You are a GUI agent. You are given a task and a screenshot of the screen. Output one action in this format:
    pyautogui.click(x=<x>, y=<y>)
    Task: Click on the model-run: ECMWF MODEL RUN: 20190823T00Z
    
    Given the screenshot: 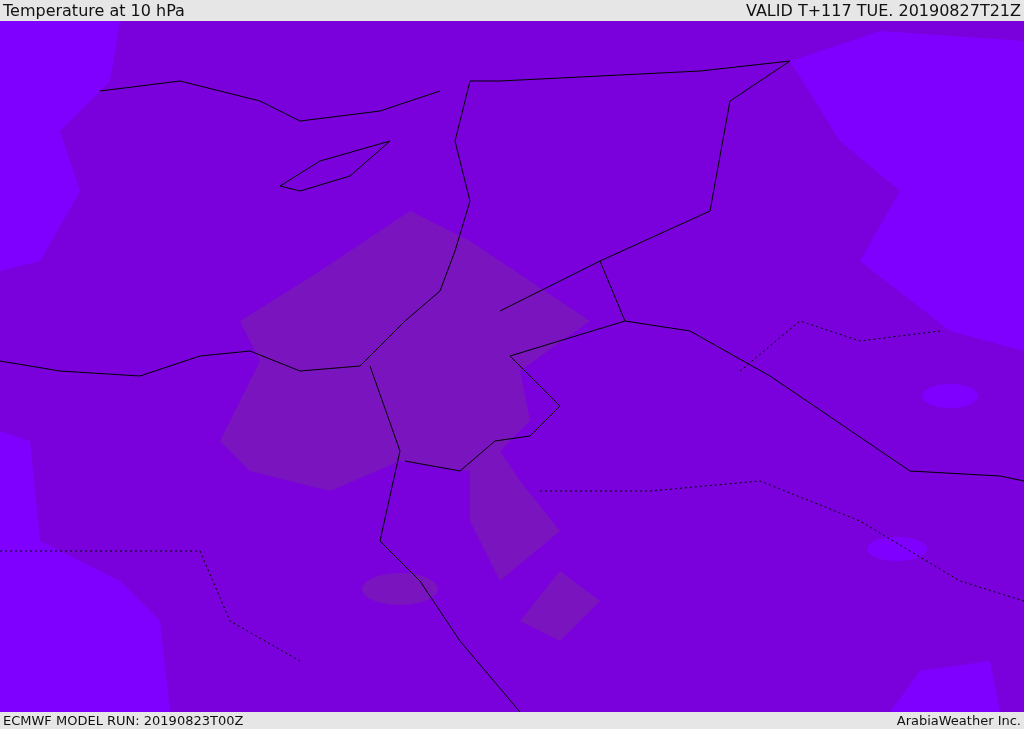 What is the action you would take?
    pyautogui.click(x=123, y=720)
    